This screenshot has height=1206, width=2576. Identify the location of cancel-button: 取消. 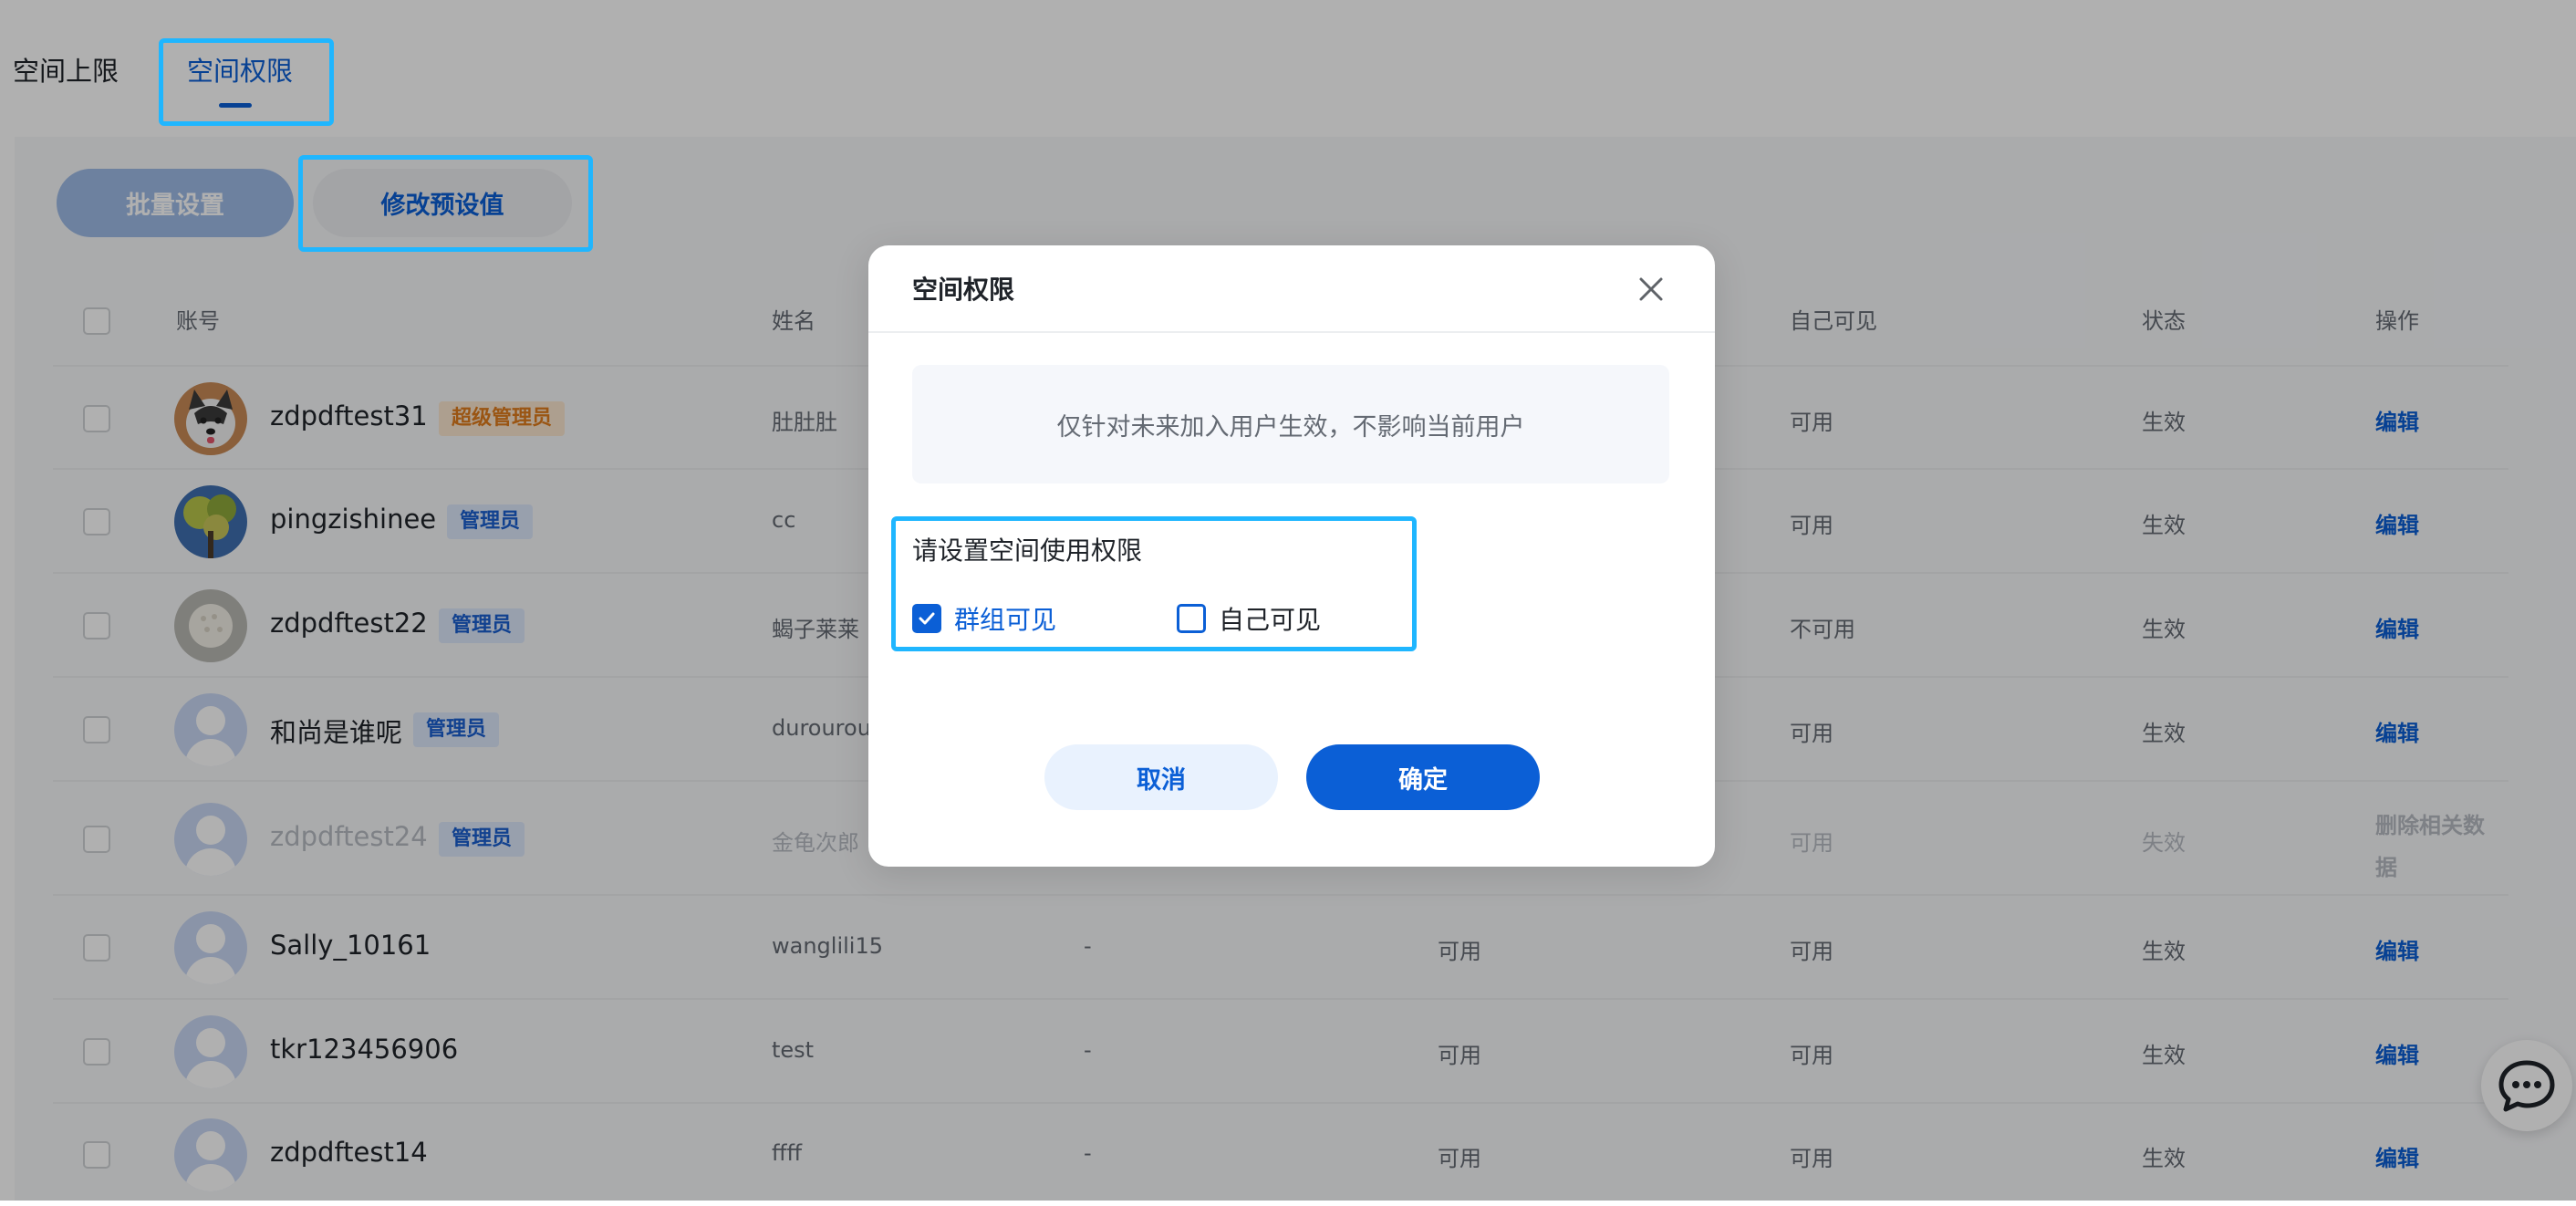
(1161, 777).